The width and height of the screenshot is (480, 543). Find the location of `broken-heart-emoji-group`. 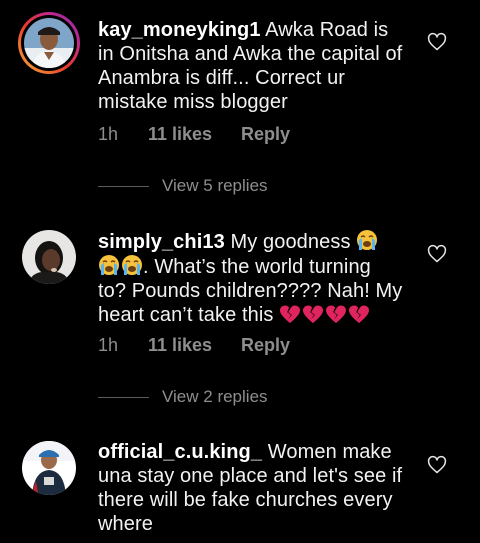

broken-heart-emoji-group is located at coordinates (324, 314).